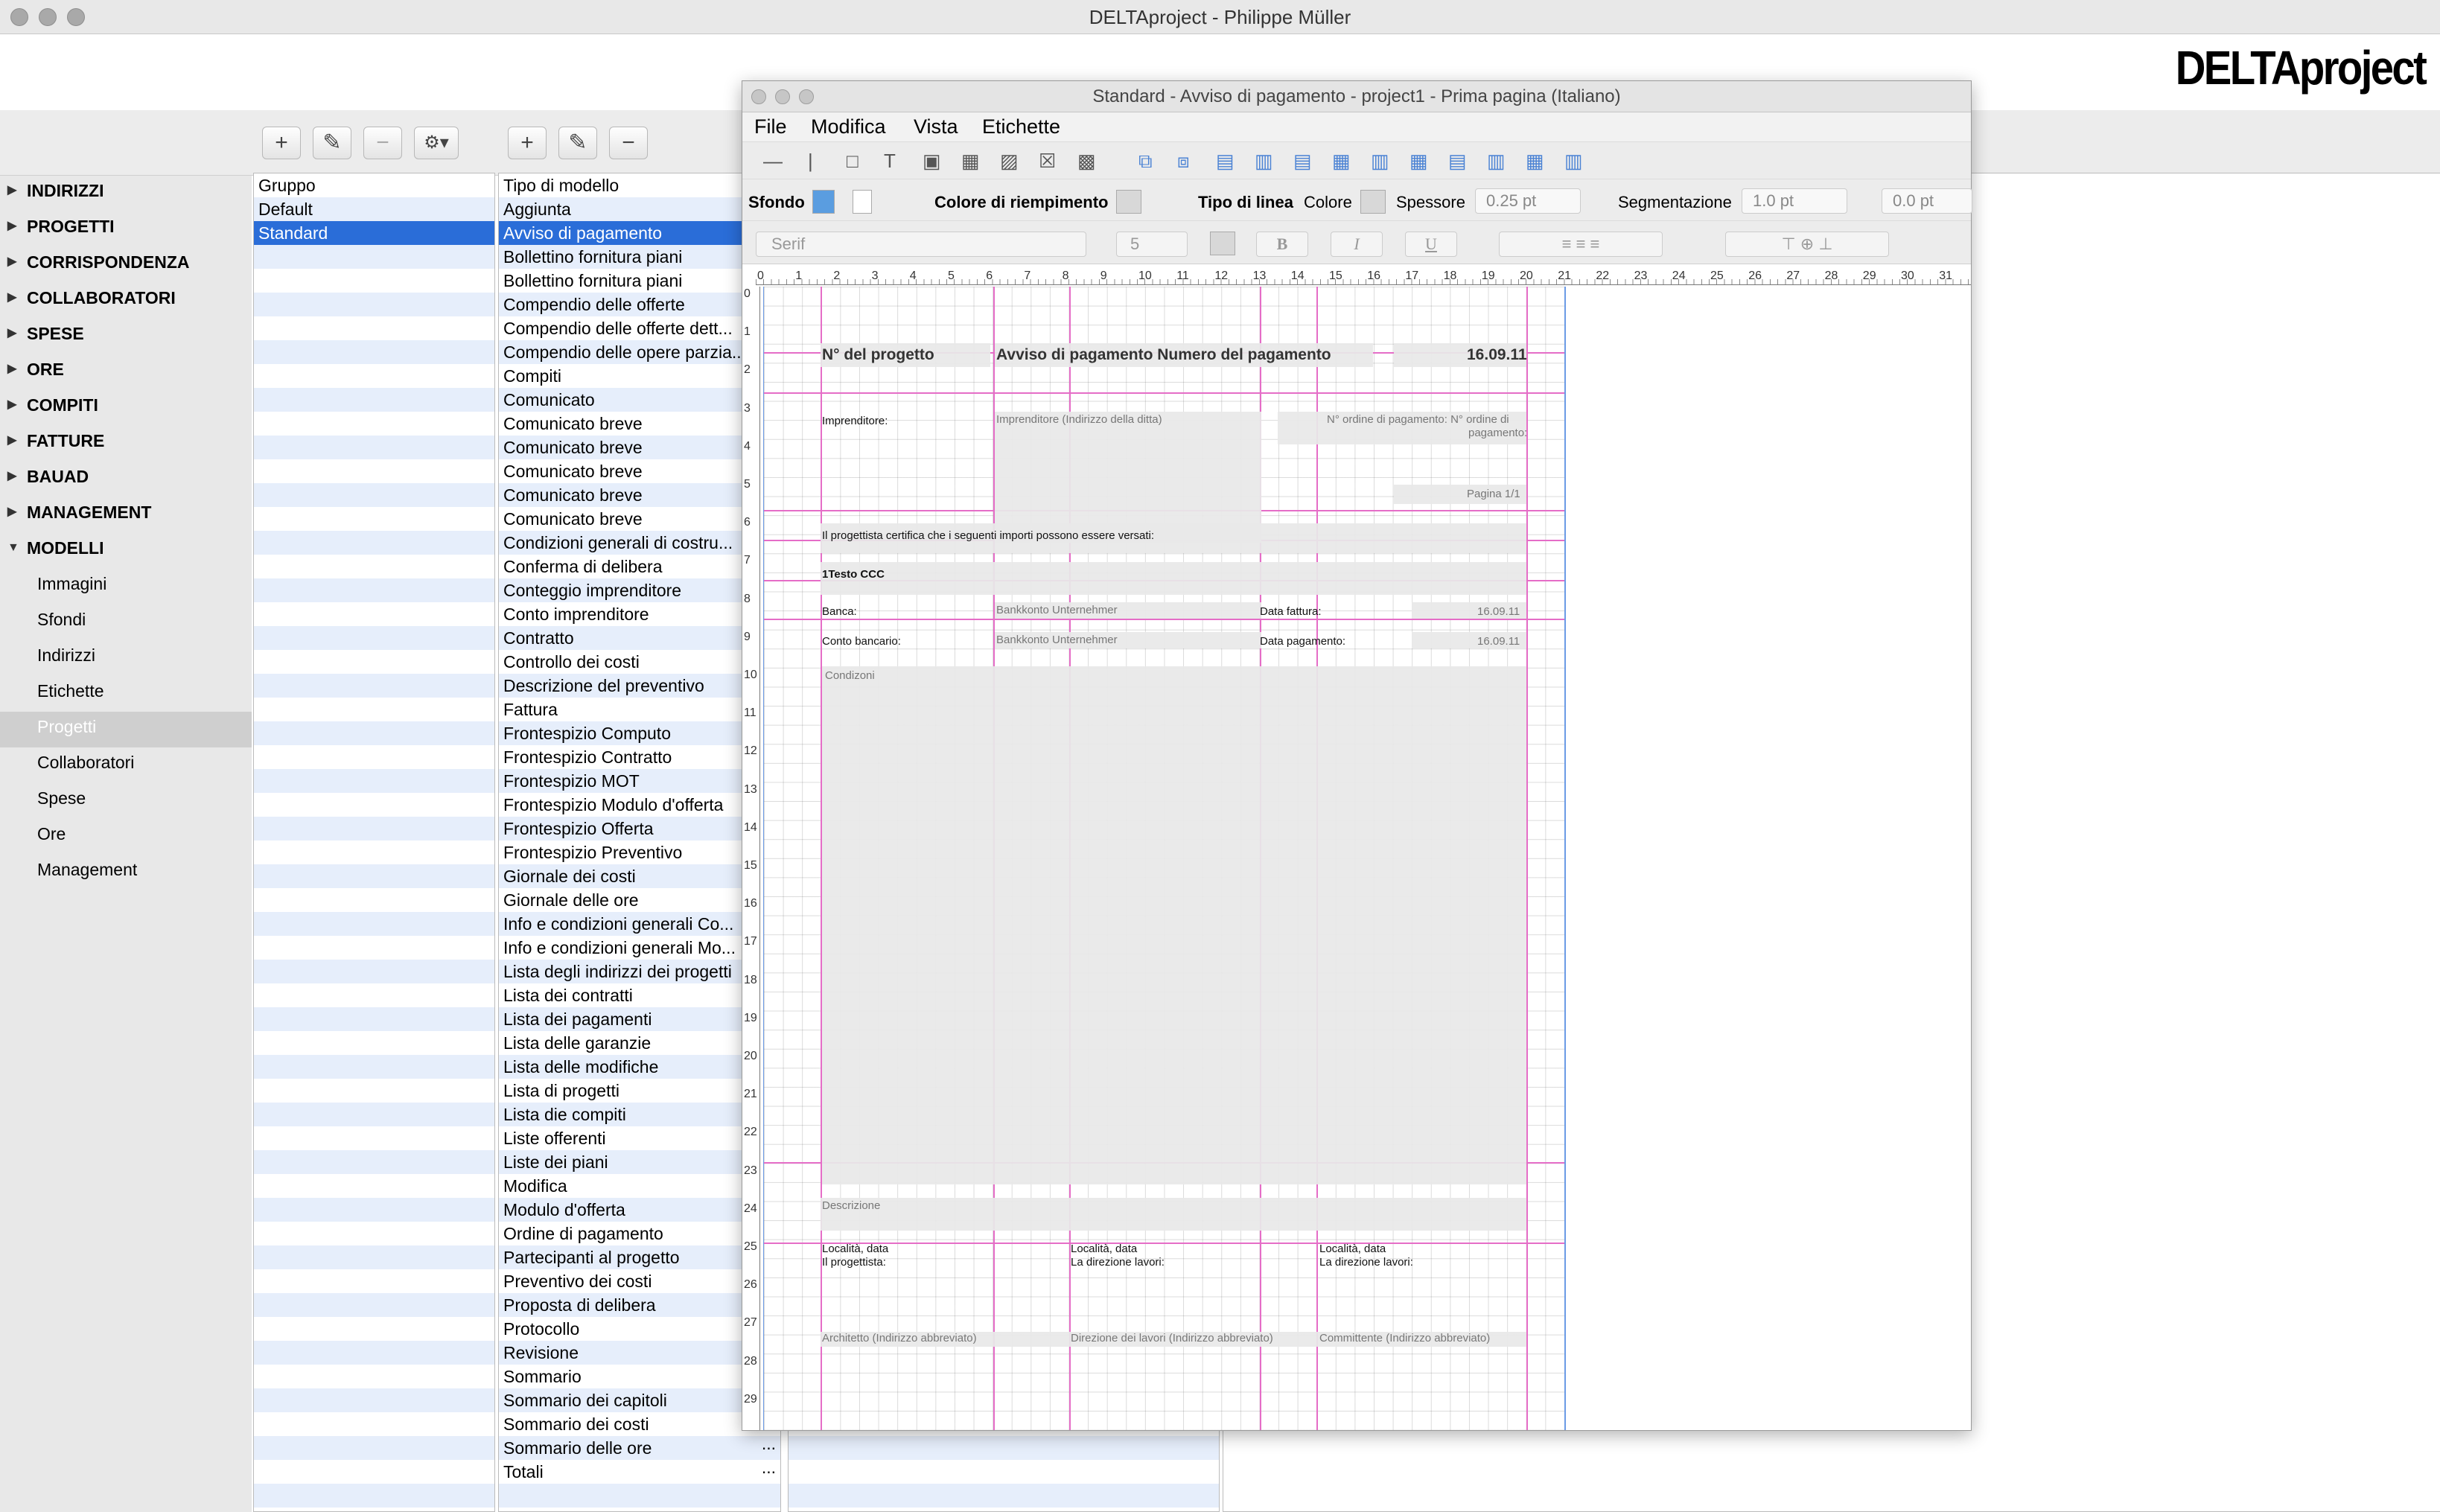  Describe the element at coordinates (639, 662) in the screenshot. I see `model-row: Controllo dei costi` at that location.